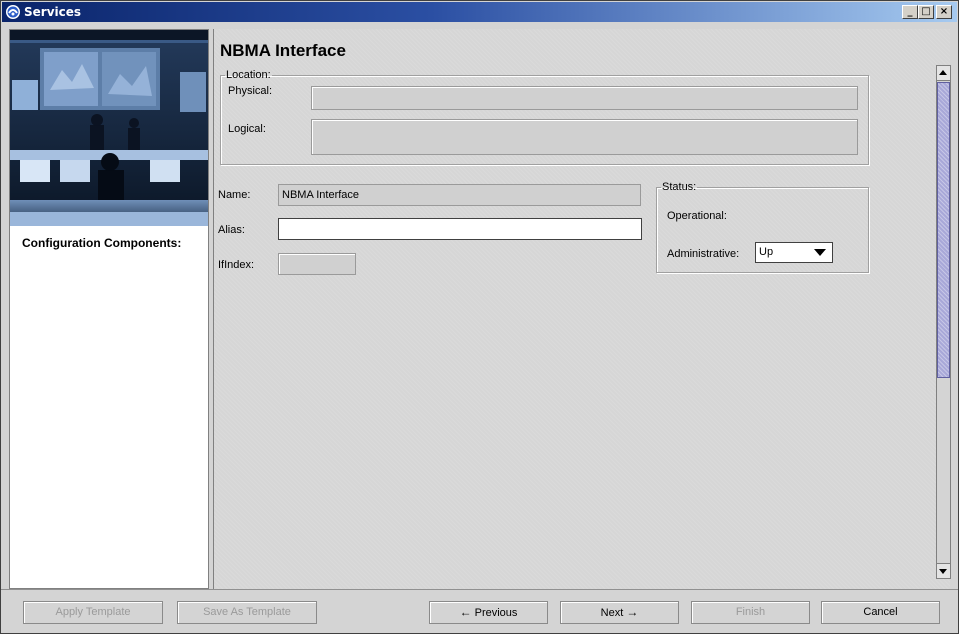  What do you see at coordinates (766, 252) in the screenshot?
I see `administrative-value: Up` at bounding box center [766, 252].